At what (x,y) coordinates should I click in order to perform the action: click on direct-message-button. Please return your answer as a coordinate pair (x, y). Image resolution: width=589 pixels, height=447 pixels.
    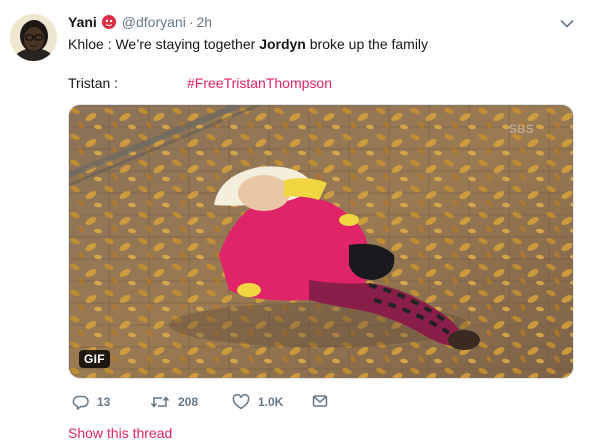
    Looking at the image, I should click on (320, 401).